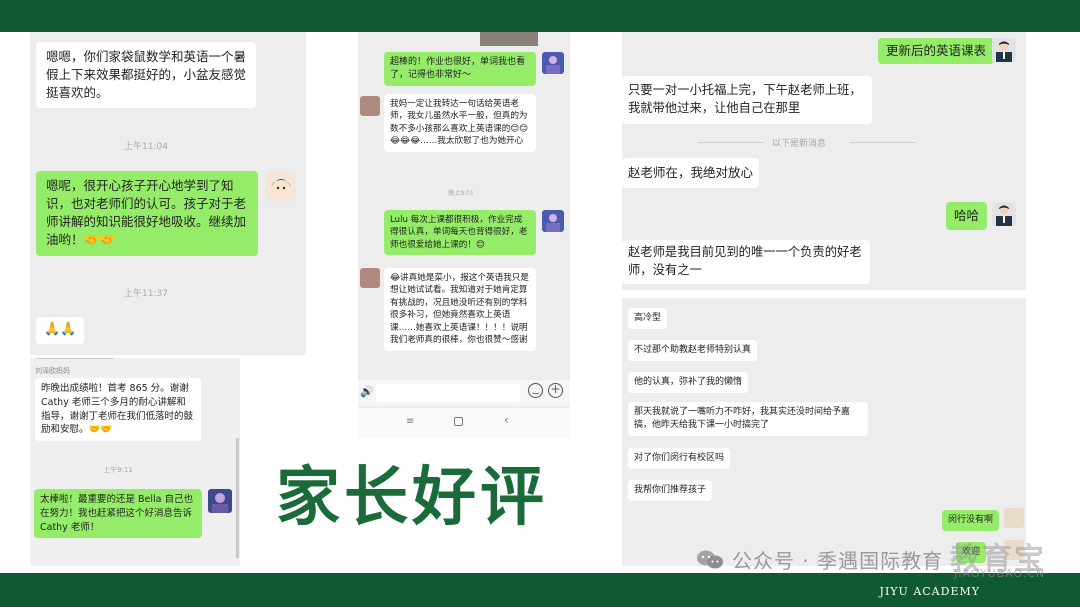 This screenshot has width=1080, height=607. I want to click on chat-message: 他的认真，弥补了我的懒惰, so click(688, 383).